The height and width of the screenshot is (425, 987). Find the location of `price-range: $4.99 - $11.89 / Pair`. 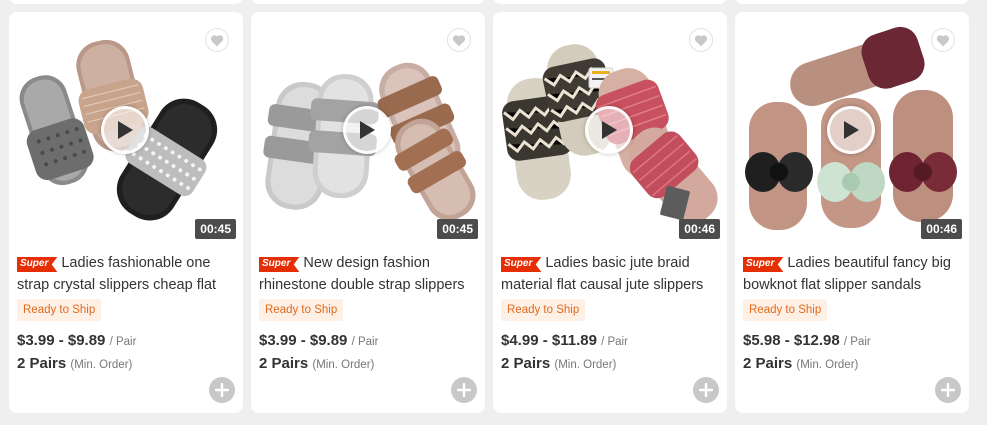

price-range: $4.99 - $11.89 / Pair is located at coordinates (564, 340).